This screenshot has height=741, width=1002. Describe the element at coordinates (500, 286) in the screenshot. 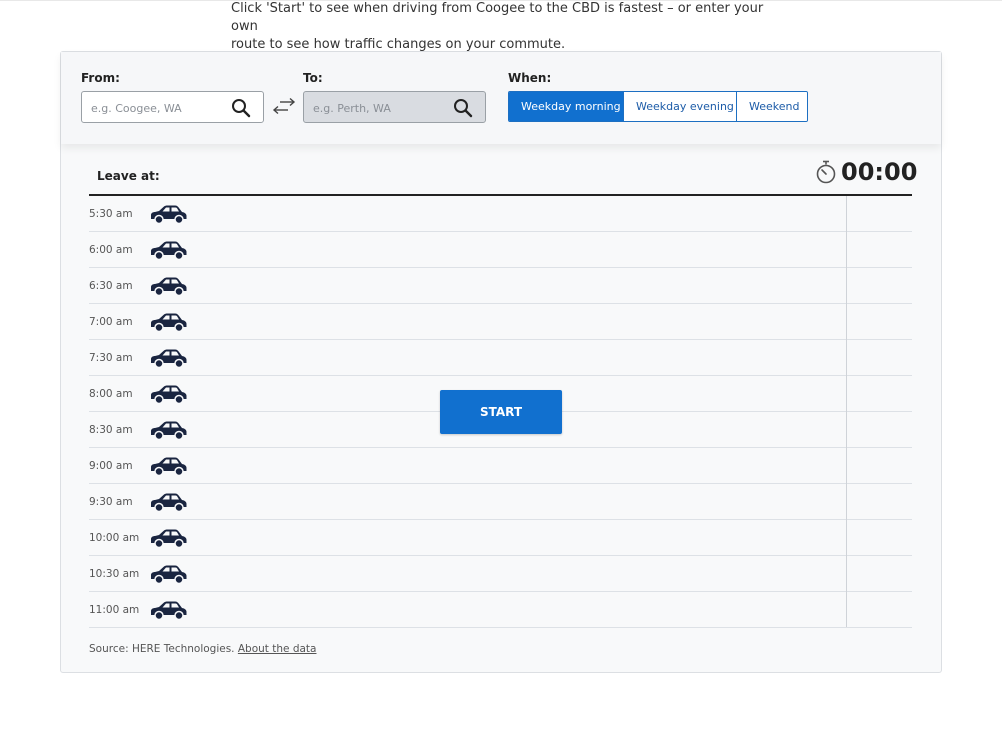

I see `table-row: 6:30 am` at that location.